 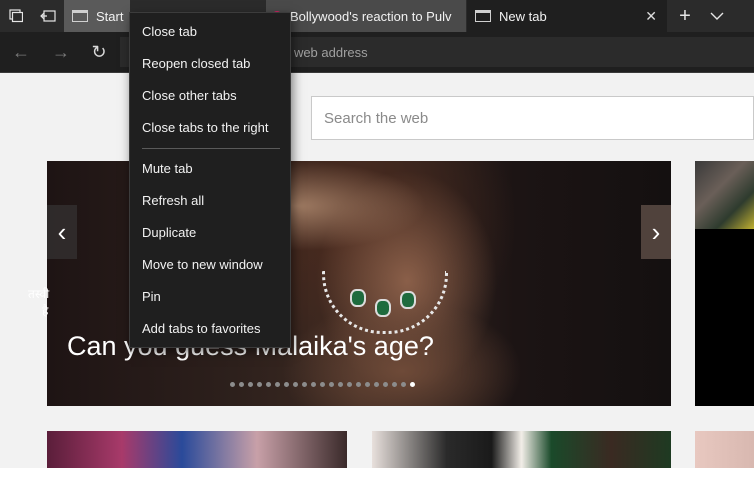 I want to click on menu-item-reopen-closed-tab: Reopen closed tab, so click(x=196, y=63).